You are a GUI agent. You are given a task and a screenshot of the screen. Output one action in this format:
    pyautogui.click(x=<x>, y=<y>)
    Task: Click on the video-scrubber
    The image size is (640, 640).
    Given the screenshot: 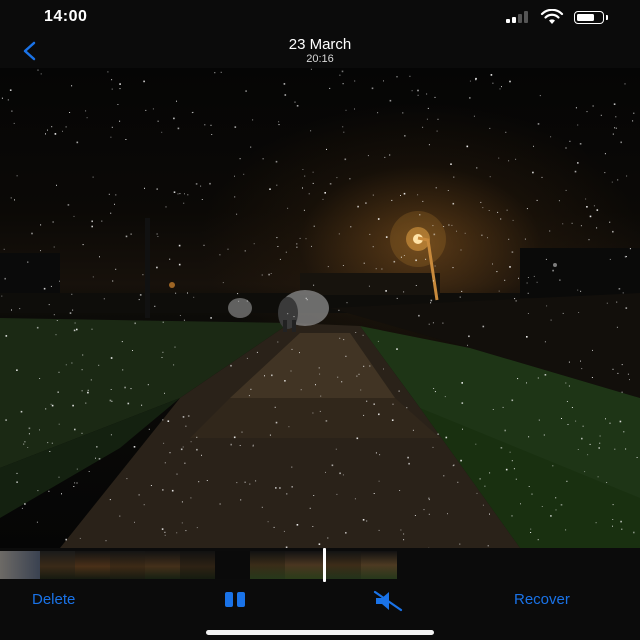 What is the action you would take?
    pyautogui.click(x=320, y=565)
    